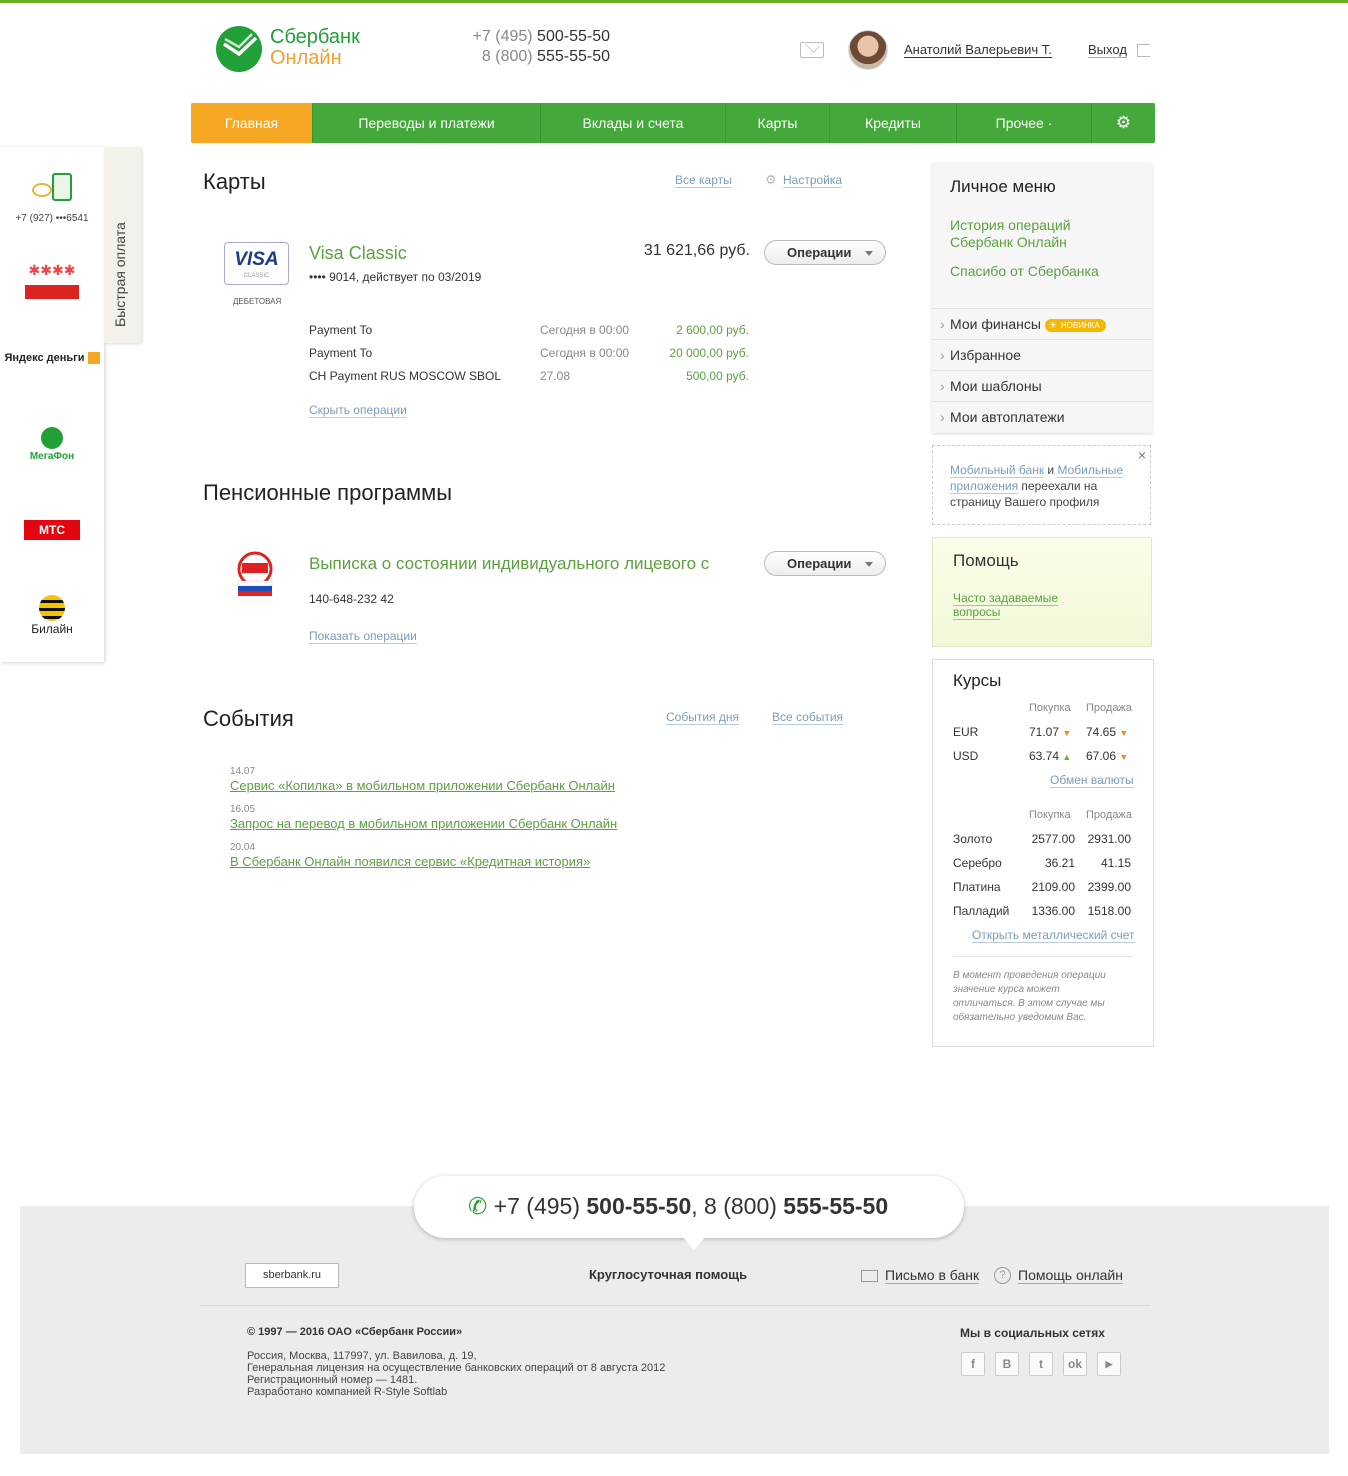 The image size is (1348, 1476). What do you see at coordinates (239, 49) in the screenshot?
I see `sberbank-logo-icon` at bounding box center [239, 49].